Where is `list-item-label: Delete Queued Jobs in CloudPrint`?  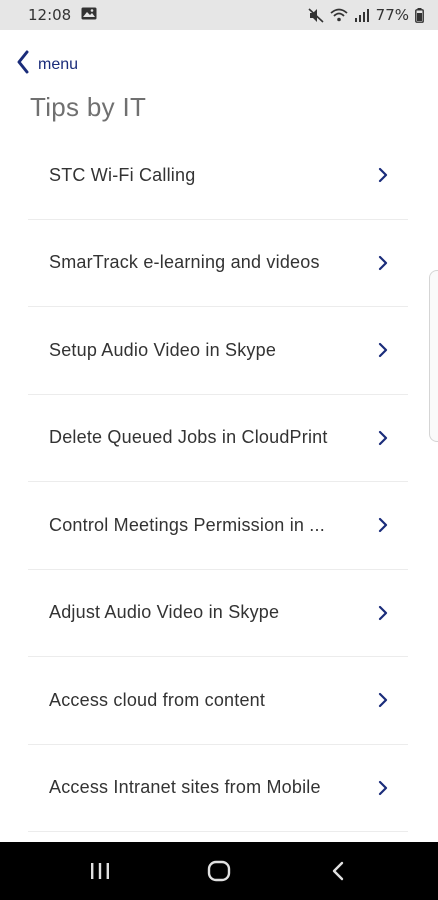 list-item-label: Delete Queued Jobs in CloudPrint is located at coordinates (188, 437).